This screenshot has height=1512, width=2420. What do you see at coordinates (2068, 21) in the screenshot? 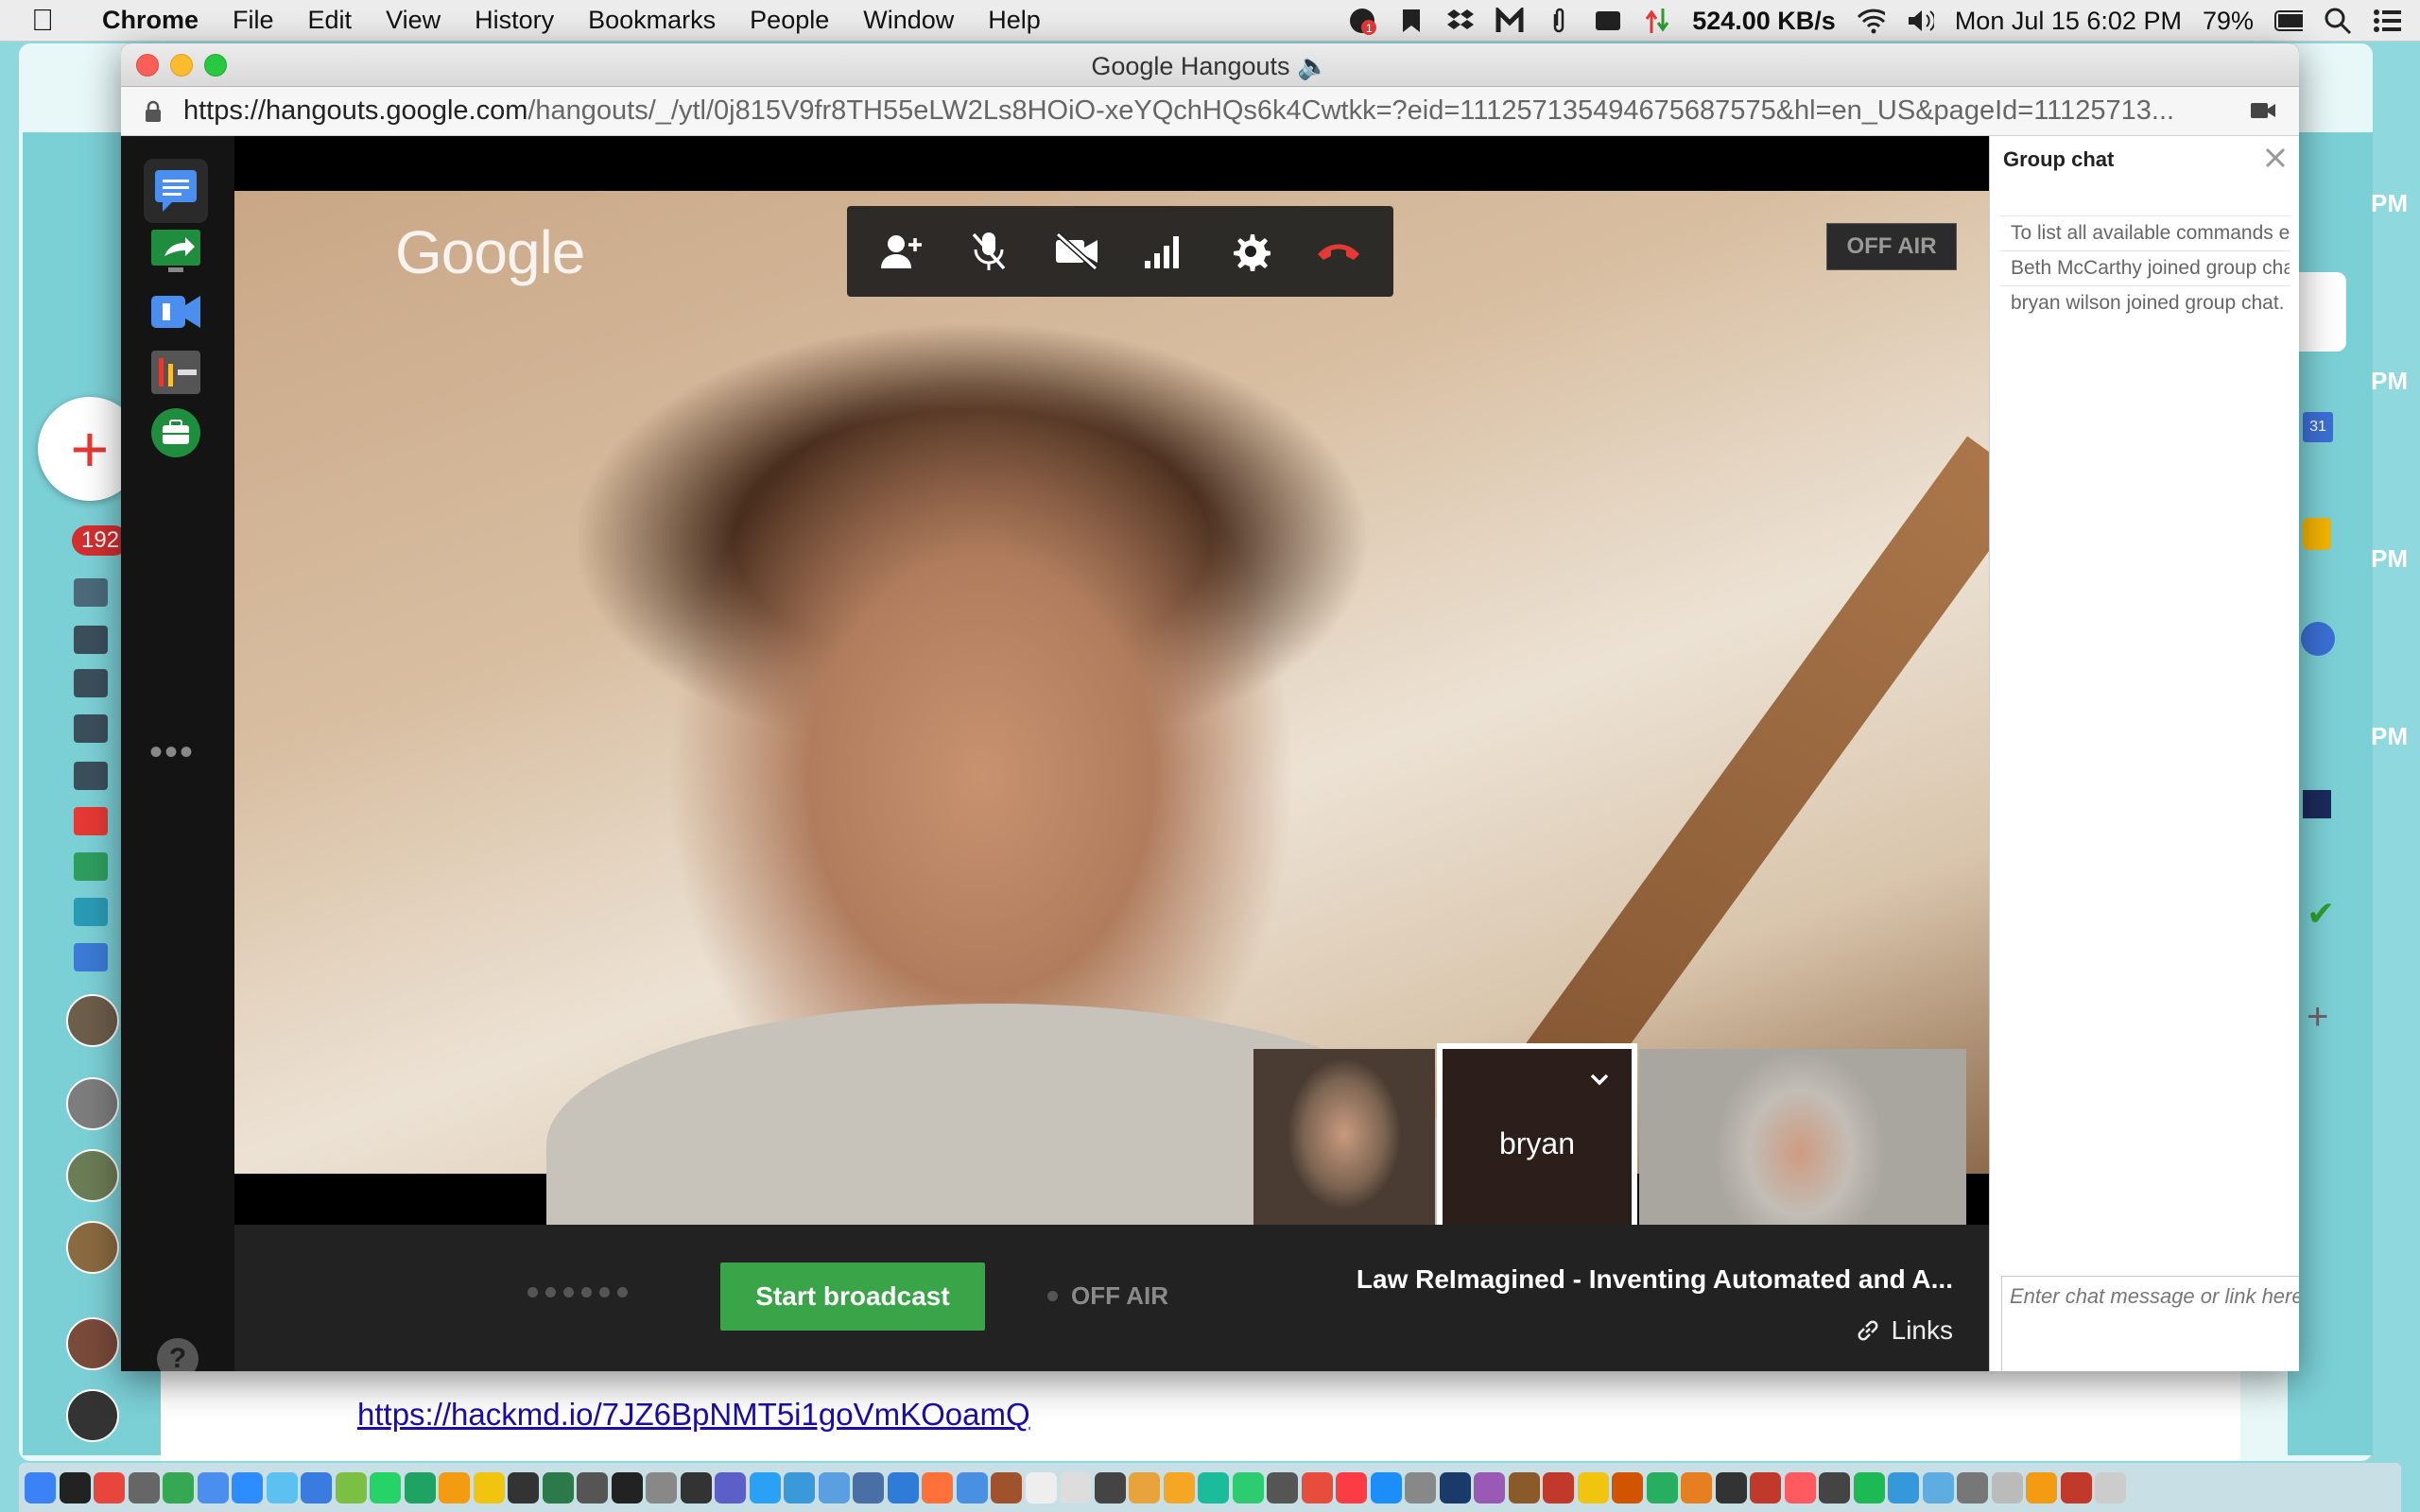
I see `clock-datetime: Mon Jul 15 6:02 PM` at bounding box center [2068, 21].